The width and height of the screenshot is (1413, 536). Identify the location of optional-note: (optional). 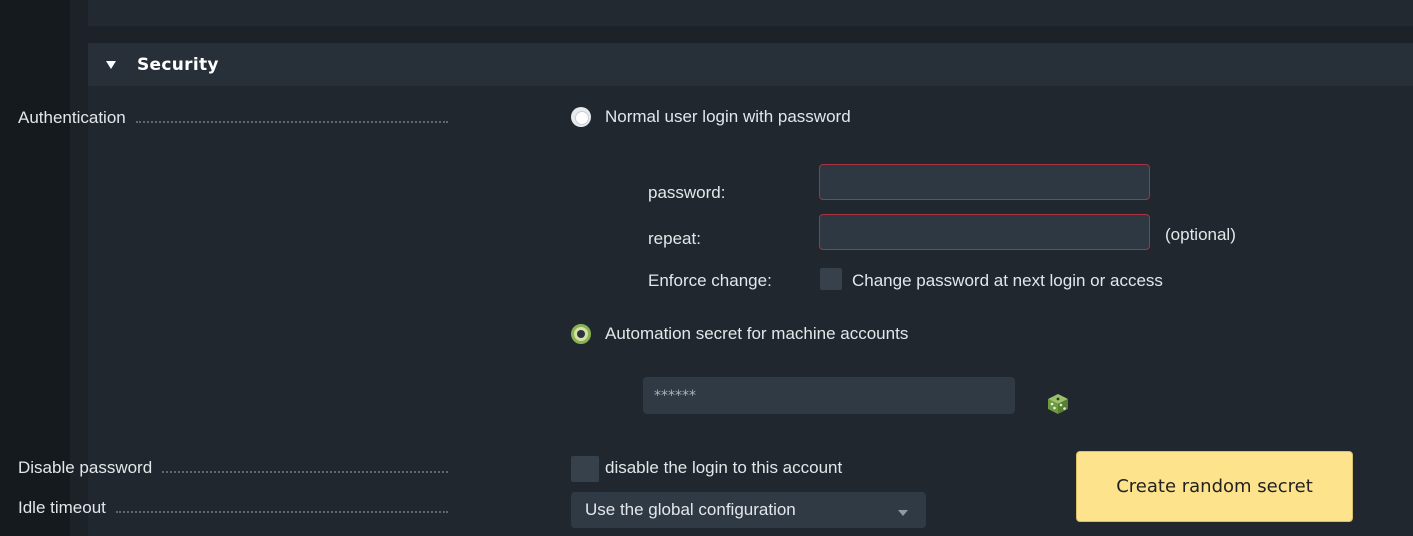
(1200, 234).